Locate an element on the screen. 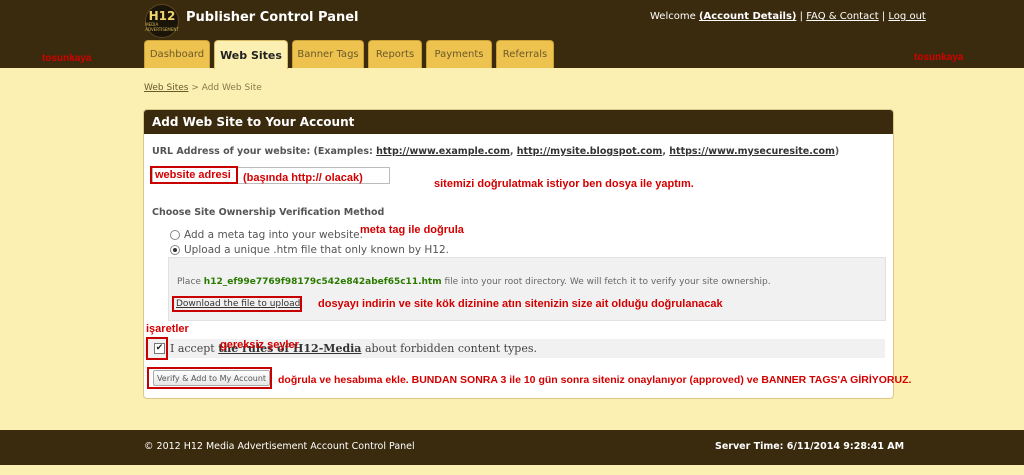 This screenshot has height=475, width=1024. logout-link: Log out is located at coordinates (906, 16).